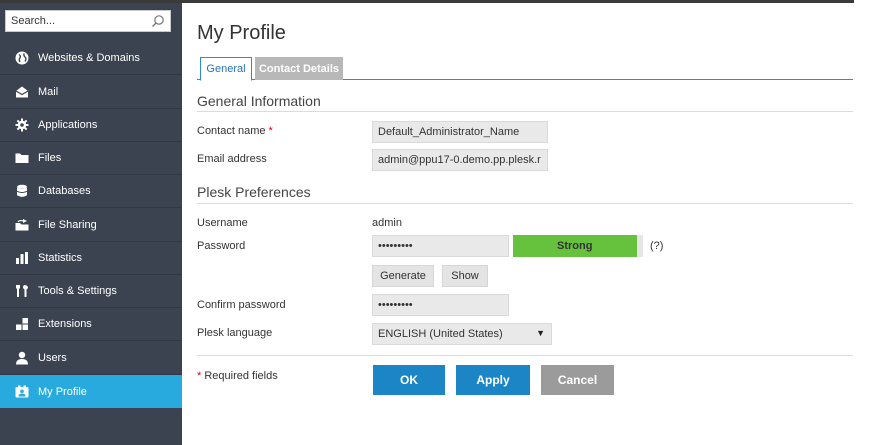  I want to click on sidebar-item-users: Users, so click(91, 358).